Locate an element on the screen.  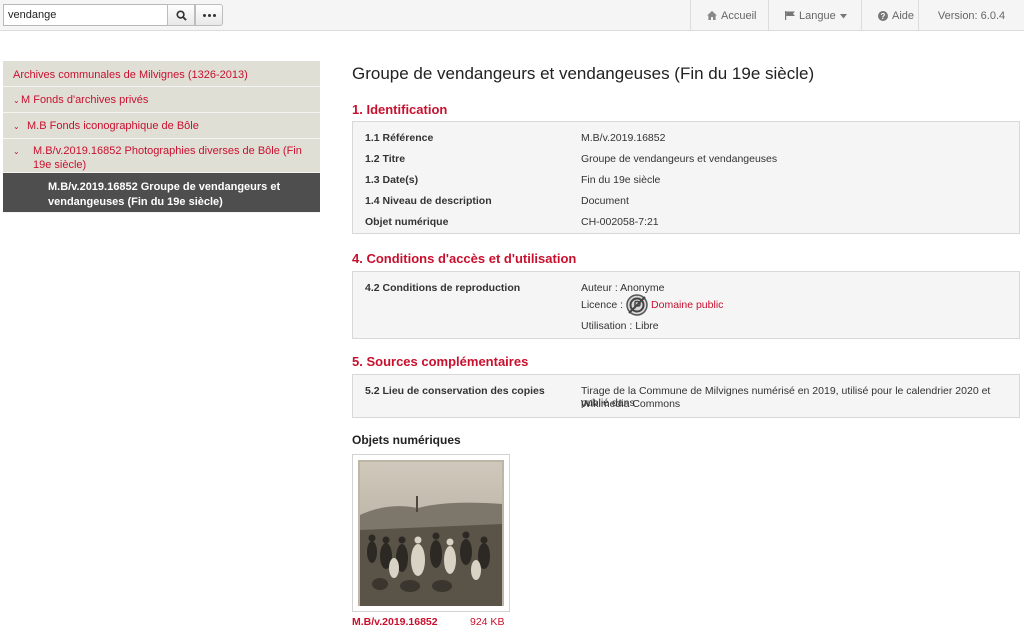
home-icon is located at coordinates (712, 15).